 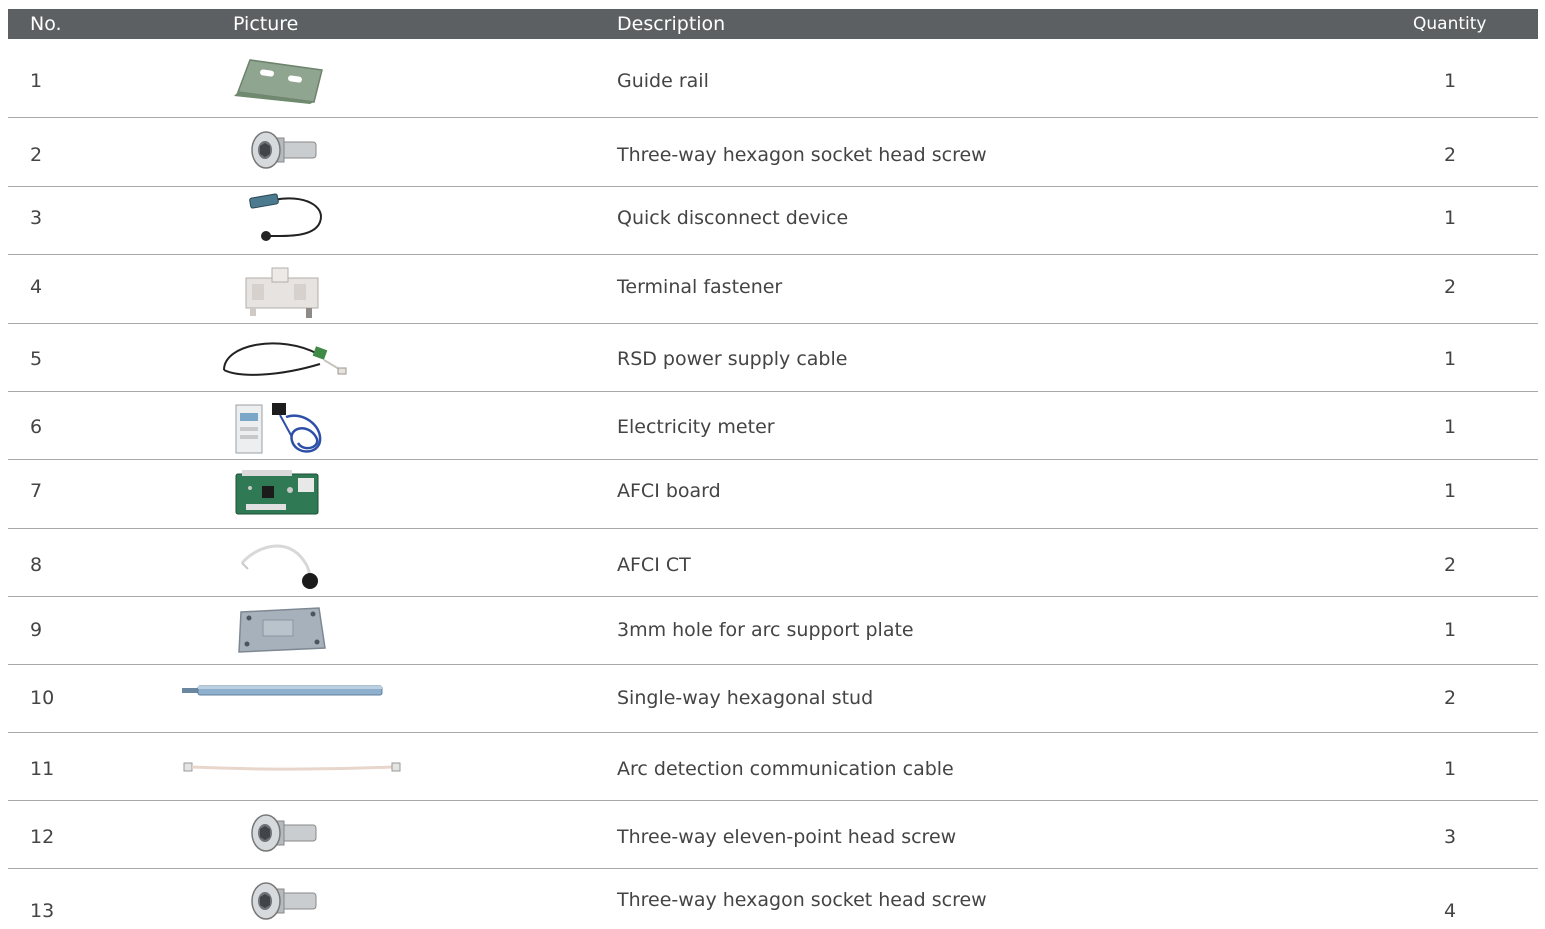 I want to click on table-row: 2 Three-way hexagon socket head screw 2, so click(x=773, y=152).